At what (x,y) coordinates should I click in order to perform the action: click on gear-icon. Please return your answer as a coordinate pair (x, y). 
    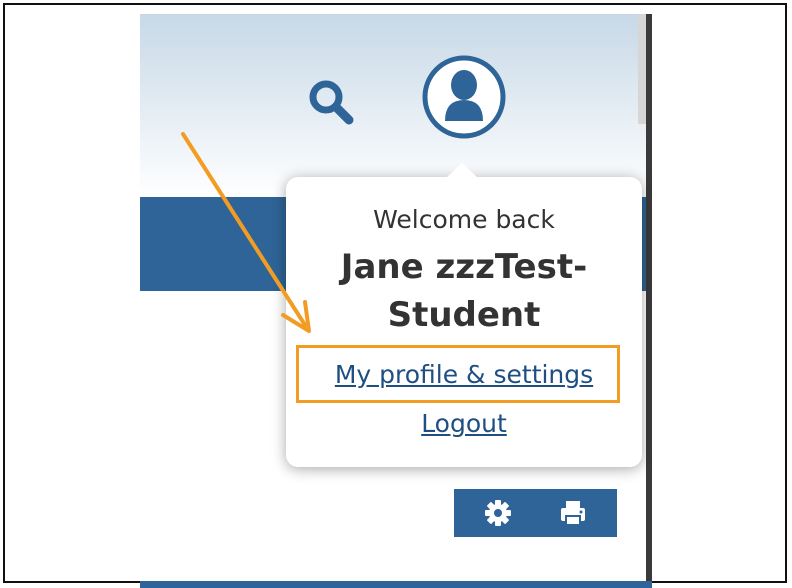
    Looking at the image, I should click on (498, 513).